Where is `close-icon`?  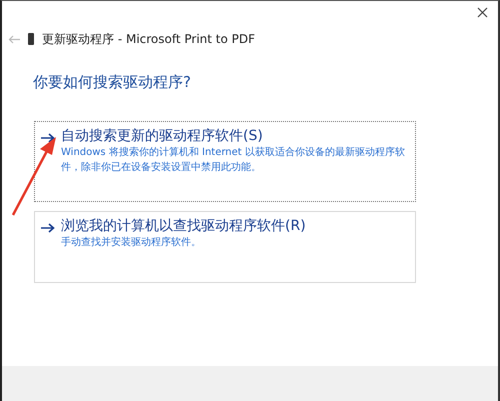
close-icon is located at coordinates (482, 12).